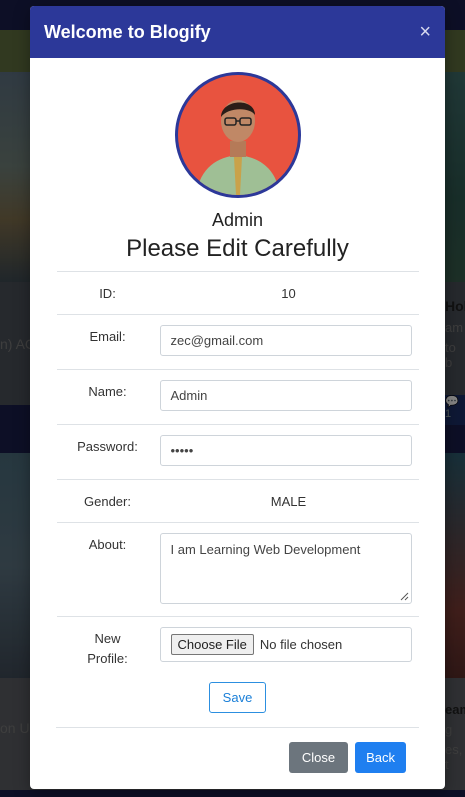 This screenshot has height=797, width=465. I want to click on gender-label: Gender:, so click(107, 501).